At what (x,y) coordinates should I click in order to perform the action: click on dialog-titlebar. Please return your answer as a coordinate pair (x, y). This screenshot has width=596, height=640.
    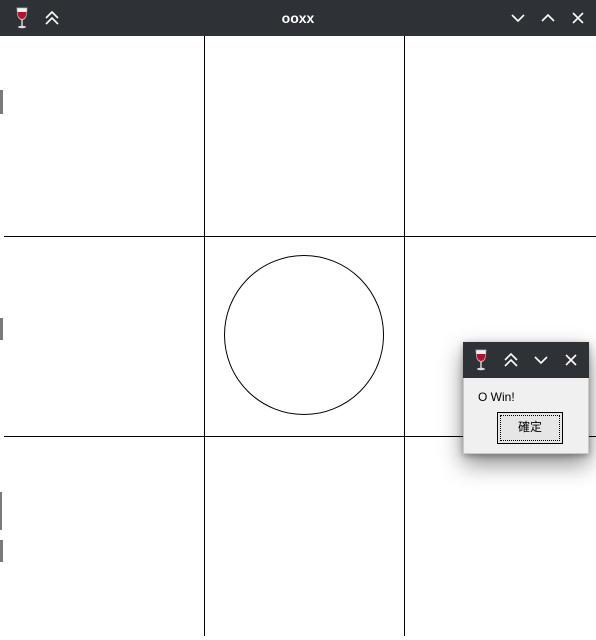
    Looking at the image, I should click on (526, 360).